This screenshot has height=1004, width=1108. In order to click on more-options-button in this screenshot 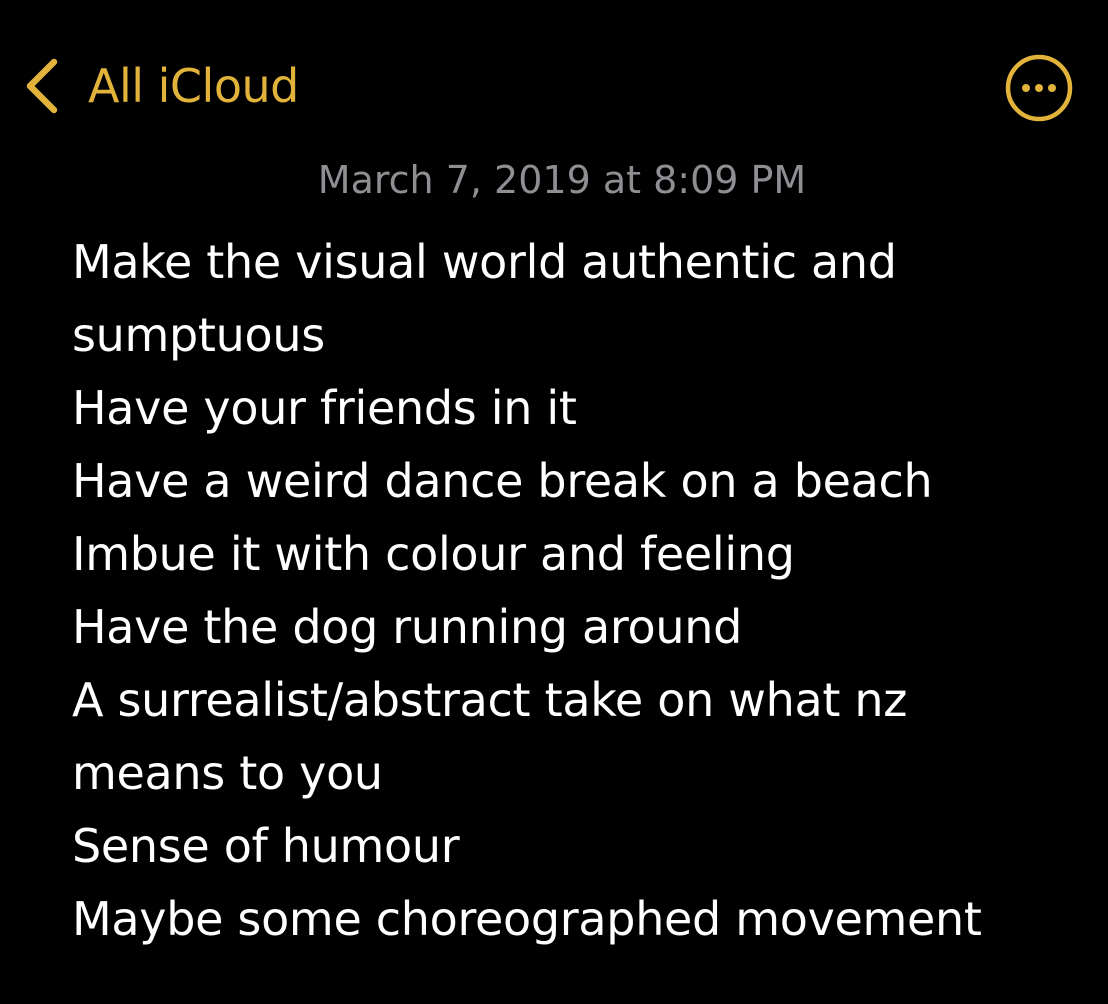, I will do `click(1039, 88)`.